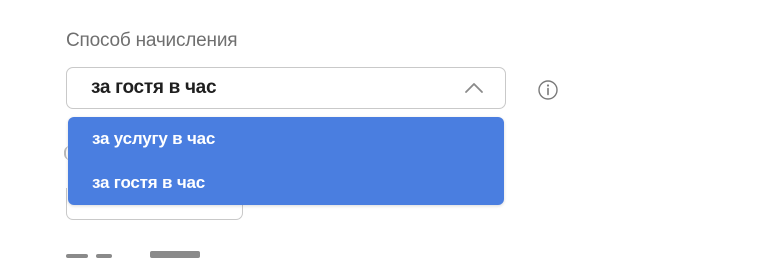  I want to click on billing-method-label: Способ начисления, so click(152, 40).